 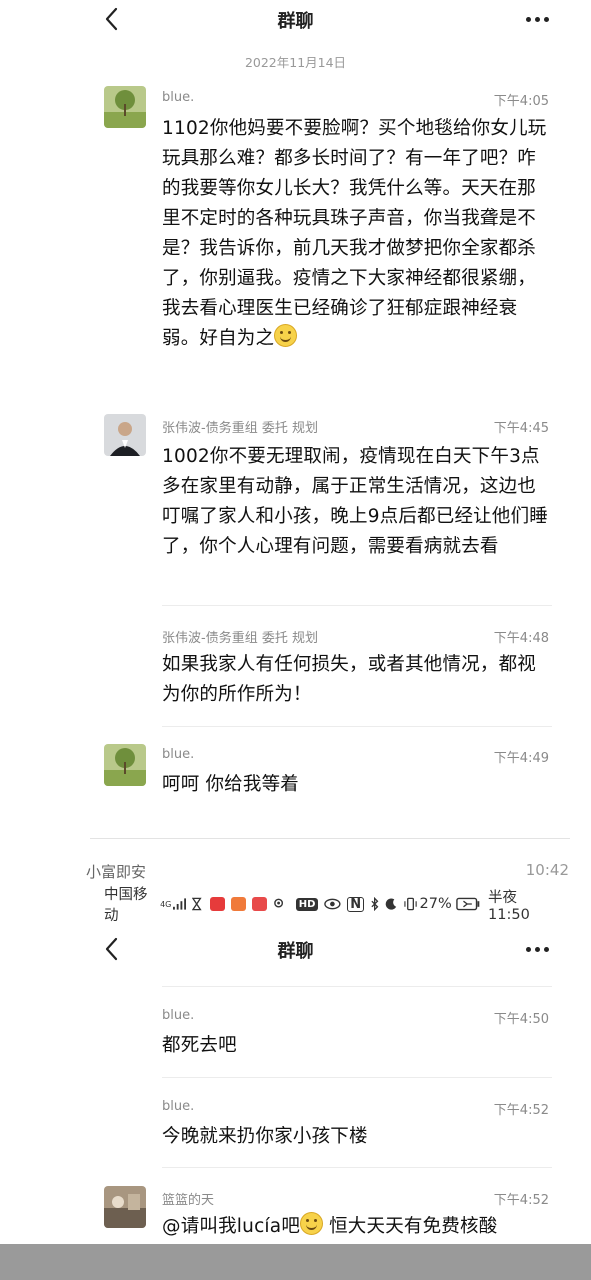 I want to click on message-text: @请叫我lucía吧 恒大天天有免费核酸, so click(x=355, y=1227).